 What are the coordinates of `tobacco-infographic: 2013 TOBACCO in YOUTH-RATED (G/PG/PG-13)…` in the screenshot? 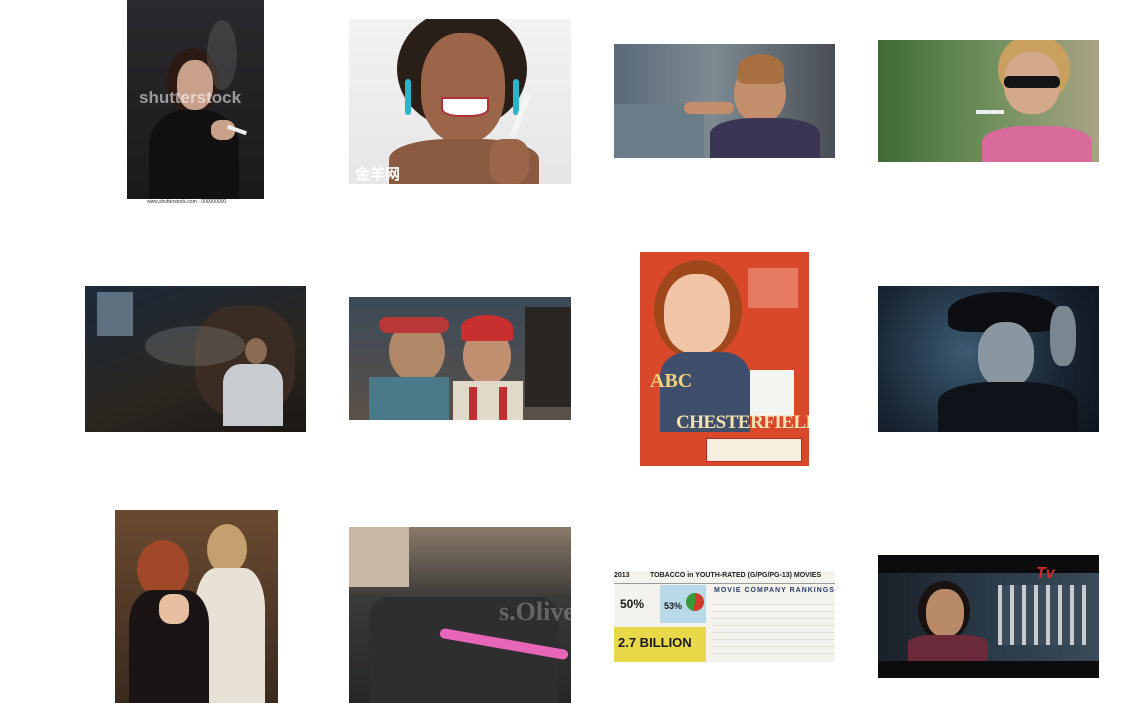 It's located at (724, 616).